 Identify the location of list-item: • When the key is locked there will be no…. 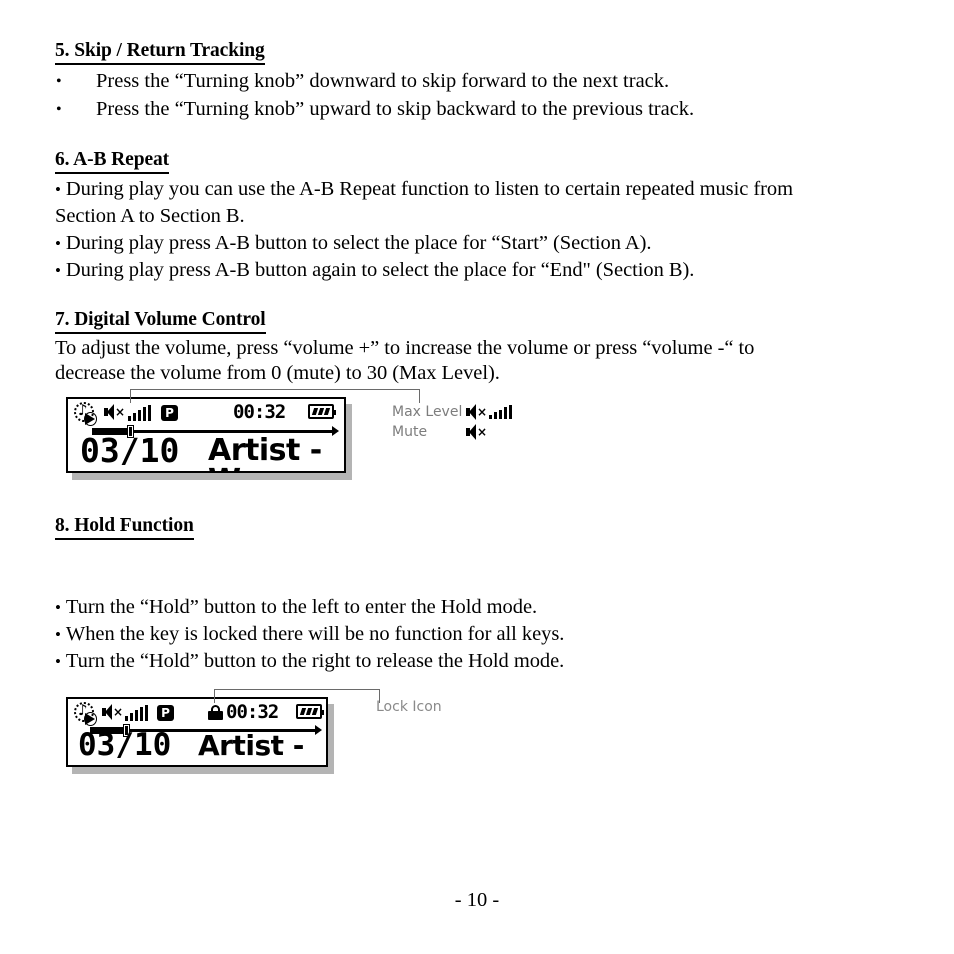
(309, 634).